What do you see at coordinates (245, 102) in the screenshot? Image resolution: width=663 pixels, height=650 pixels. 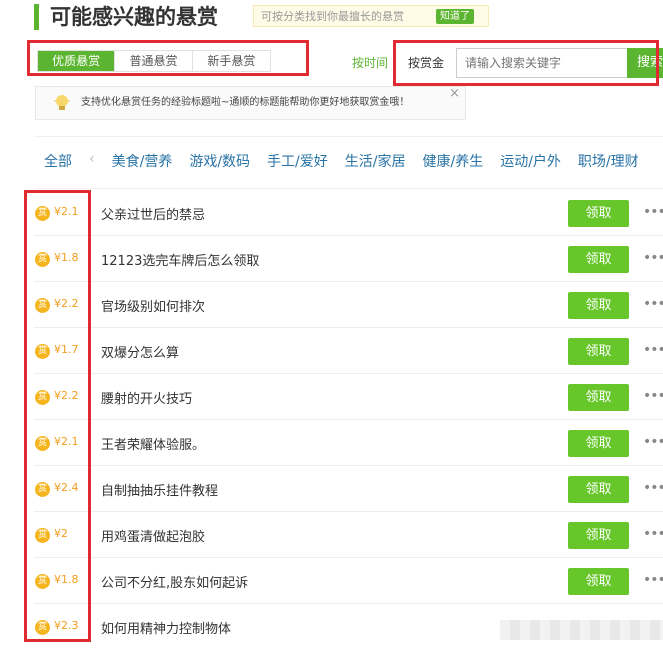 I see `notice-text: 支持优化悬赏任务的经验标题啦~通顺的标题能帮助你更好地获取赏金哦！` at bounding box center [245, 102].